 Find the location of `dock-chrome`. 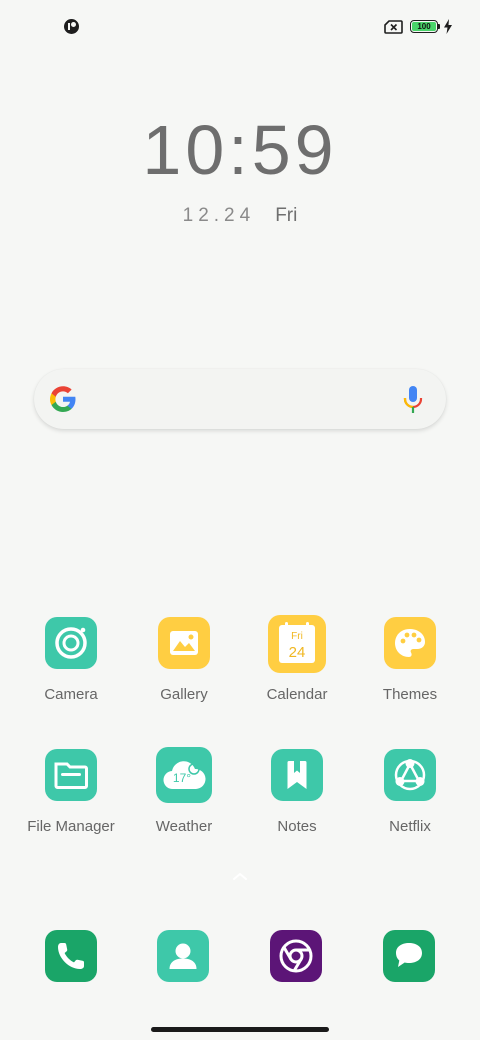

dock-chrome is located at coordinates (296, 956).